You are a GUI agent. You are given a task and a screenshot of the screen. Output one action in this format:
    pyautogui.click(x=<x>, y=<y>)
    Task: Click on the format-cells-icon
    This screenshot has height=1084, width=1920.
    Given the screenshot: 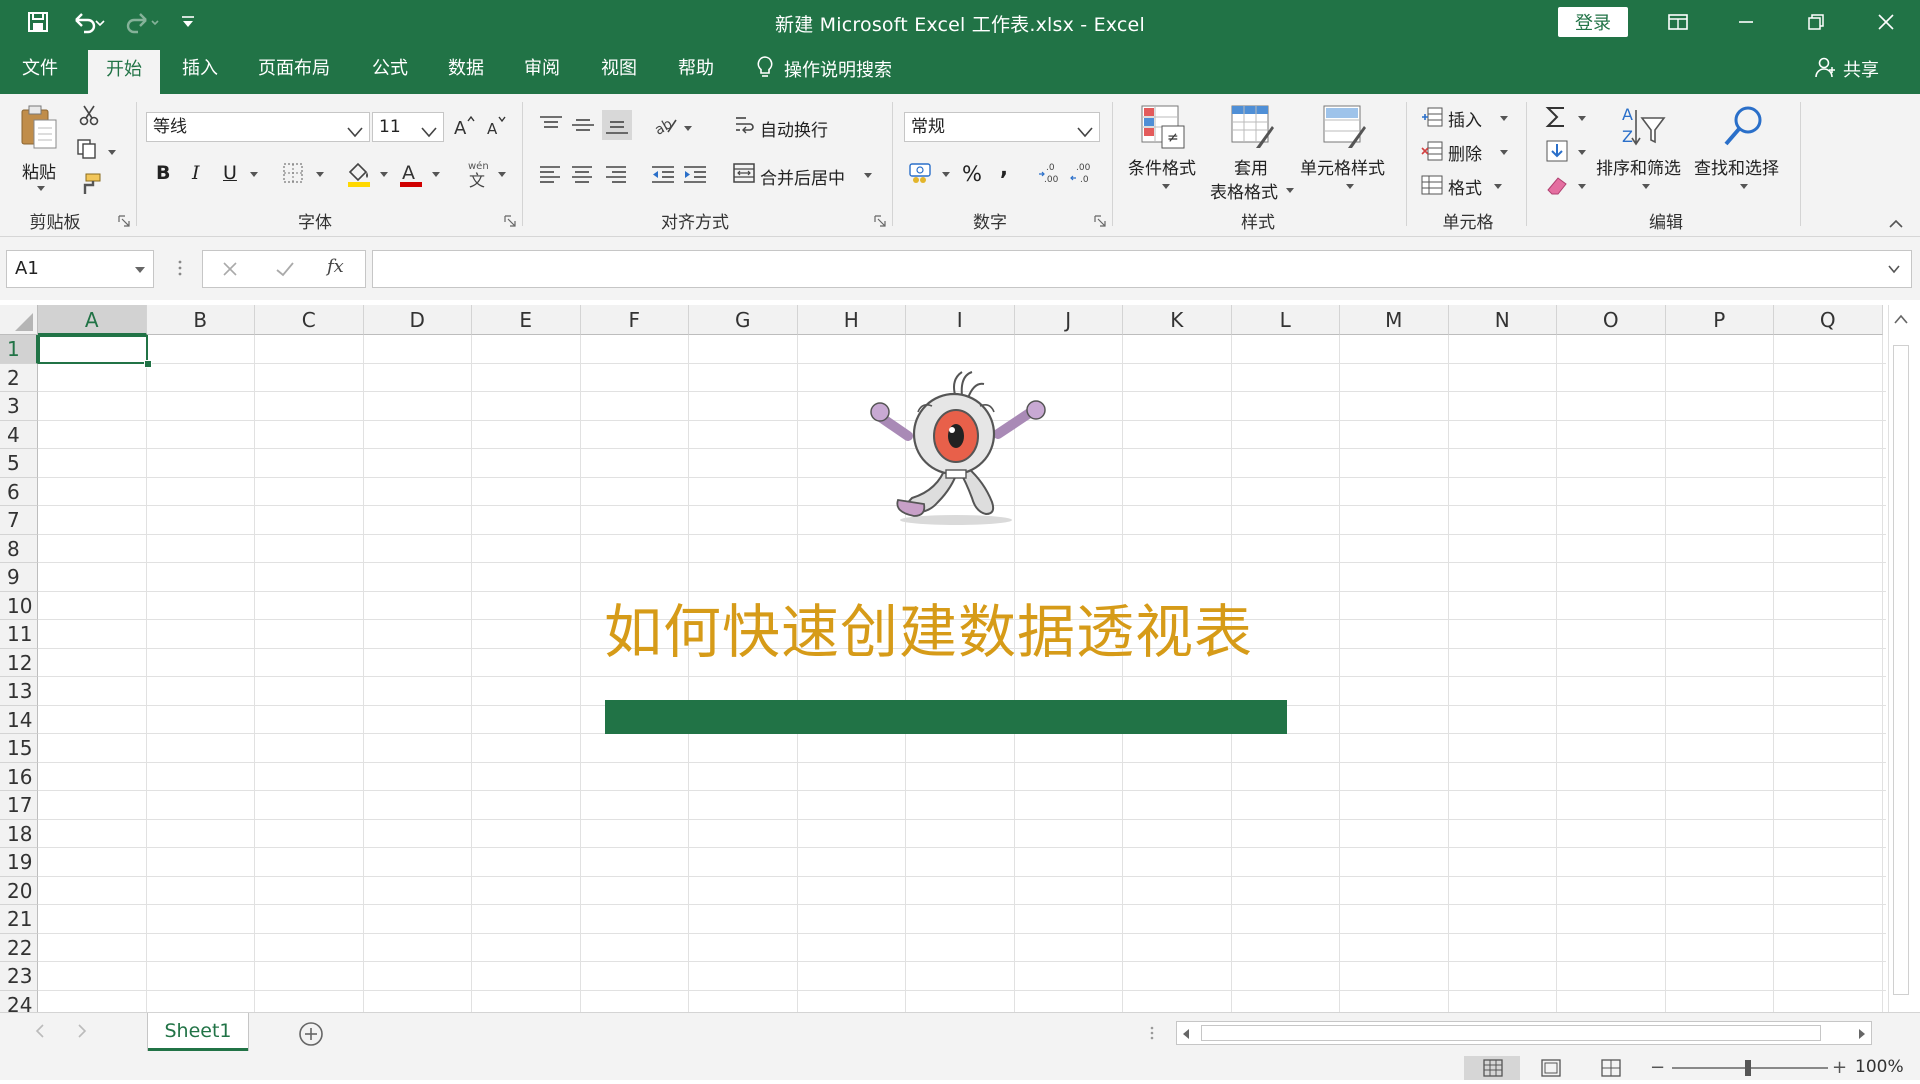 What is the action you would take?
    pyautogui.click(x=1432, y=187)
    